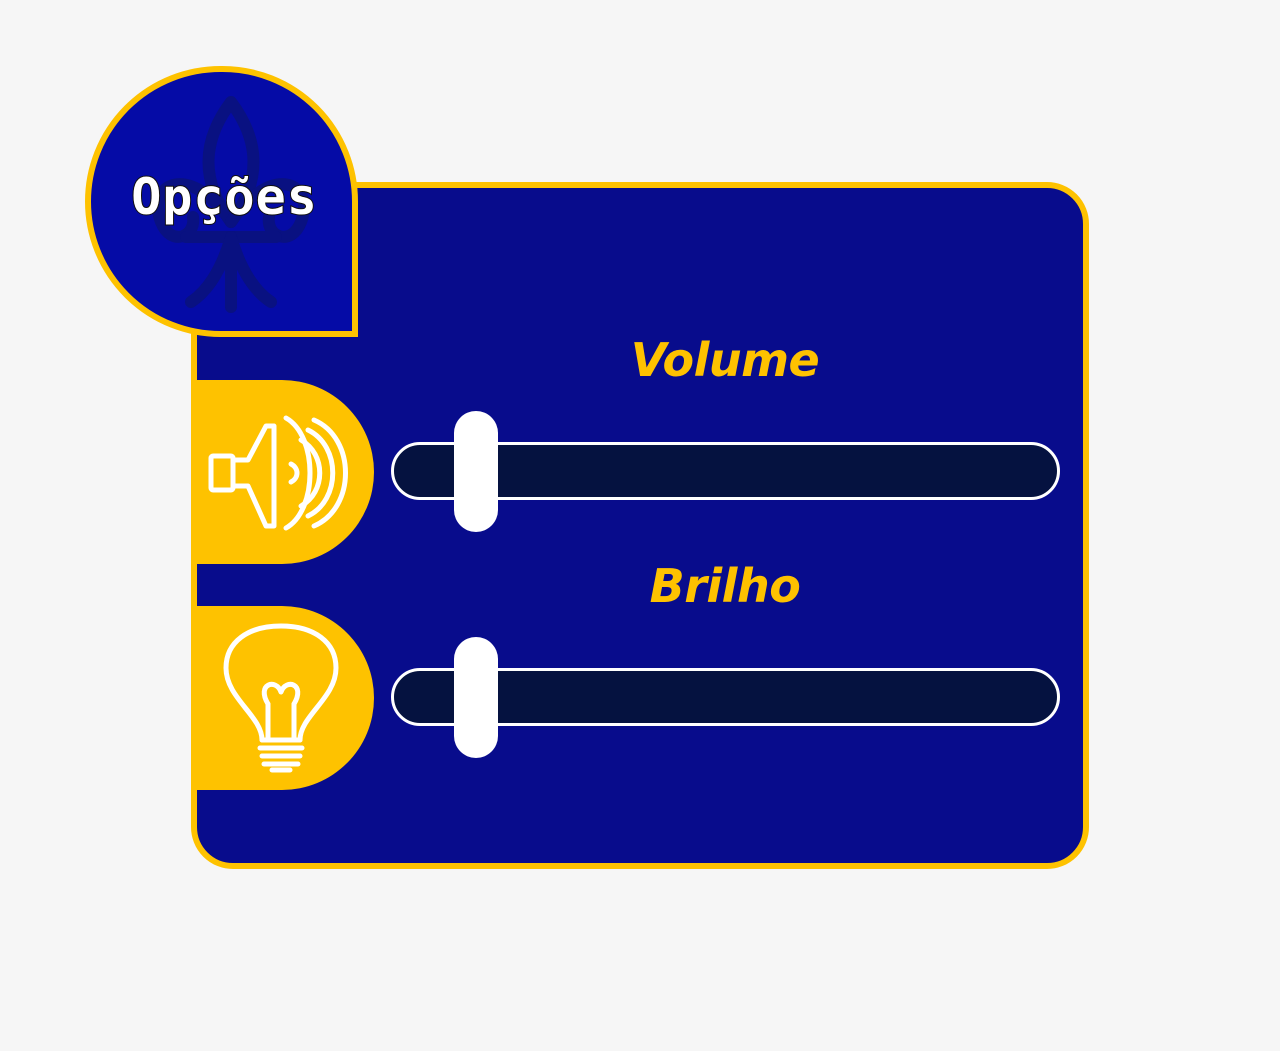 The height and width of the screenshot is (1051, 1280). Describe the element at coordinates (725, 471) in the screenshot. I see `volume-slider` at that location.